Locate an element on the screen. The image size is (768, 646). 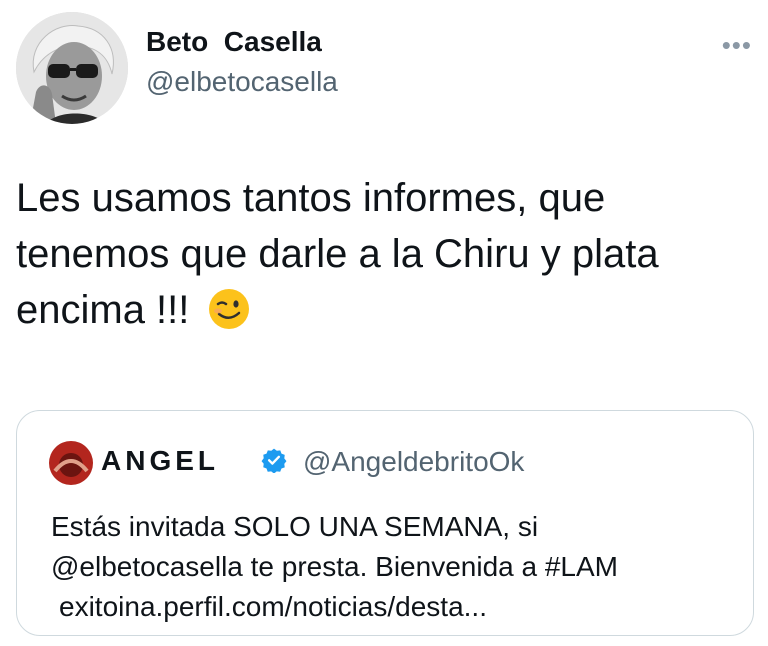
quoted-author-avatar is located at coordinates (71, 463).